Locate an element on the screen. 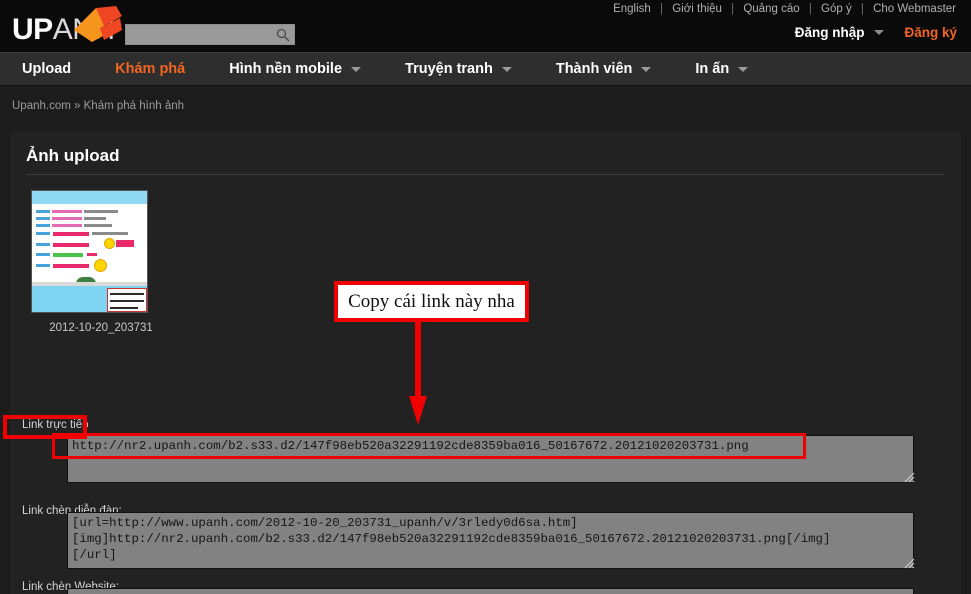 Image resolution: width=971 pixels, height=594 pixels. nav-item-hinh-nen-mobile: Hình nền mobile is located at coordinates (295, 69).